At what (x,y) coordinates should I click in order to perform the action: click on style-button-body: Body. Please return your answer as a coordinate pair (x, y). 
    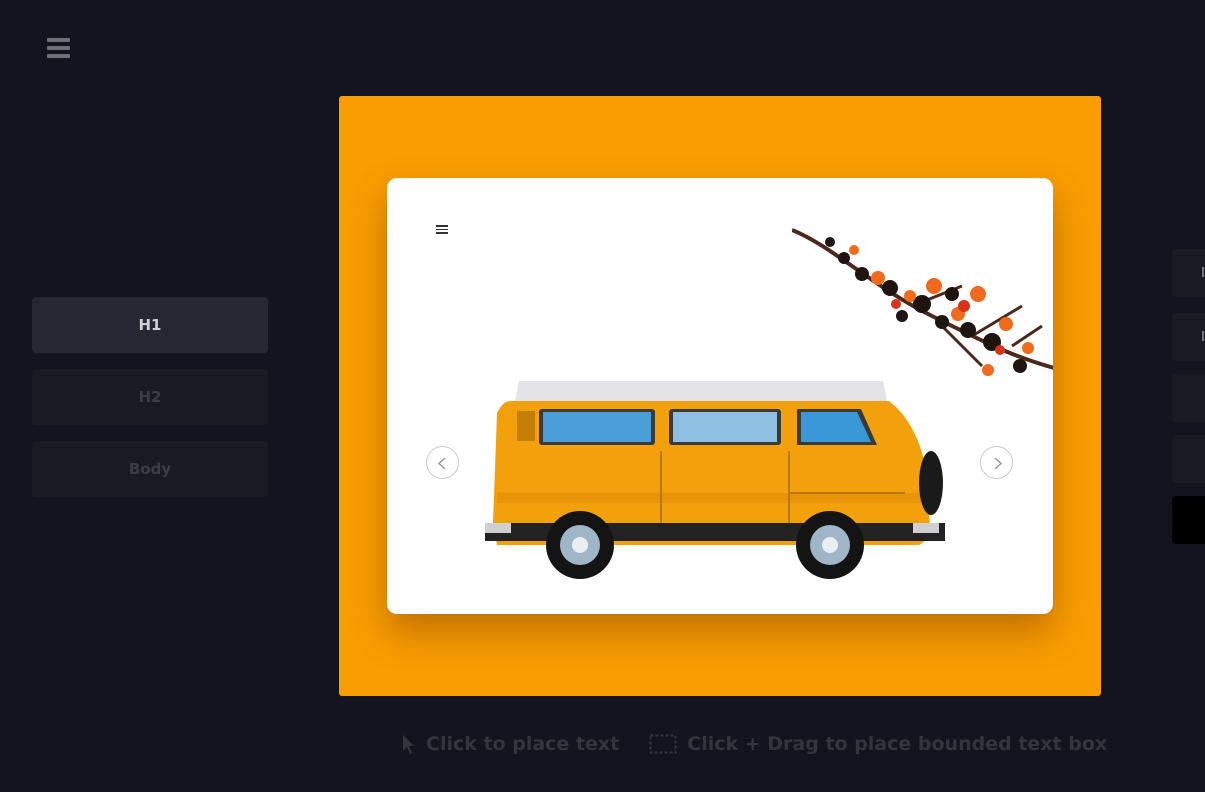
    Looking at the image, I should click on (150, 469).